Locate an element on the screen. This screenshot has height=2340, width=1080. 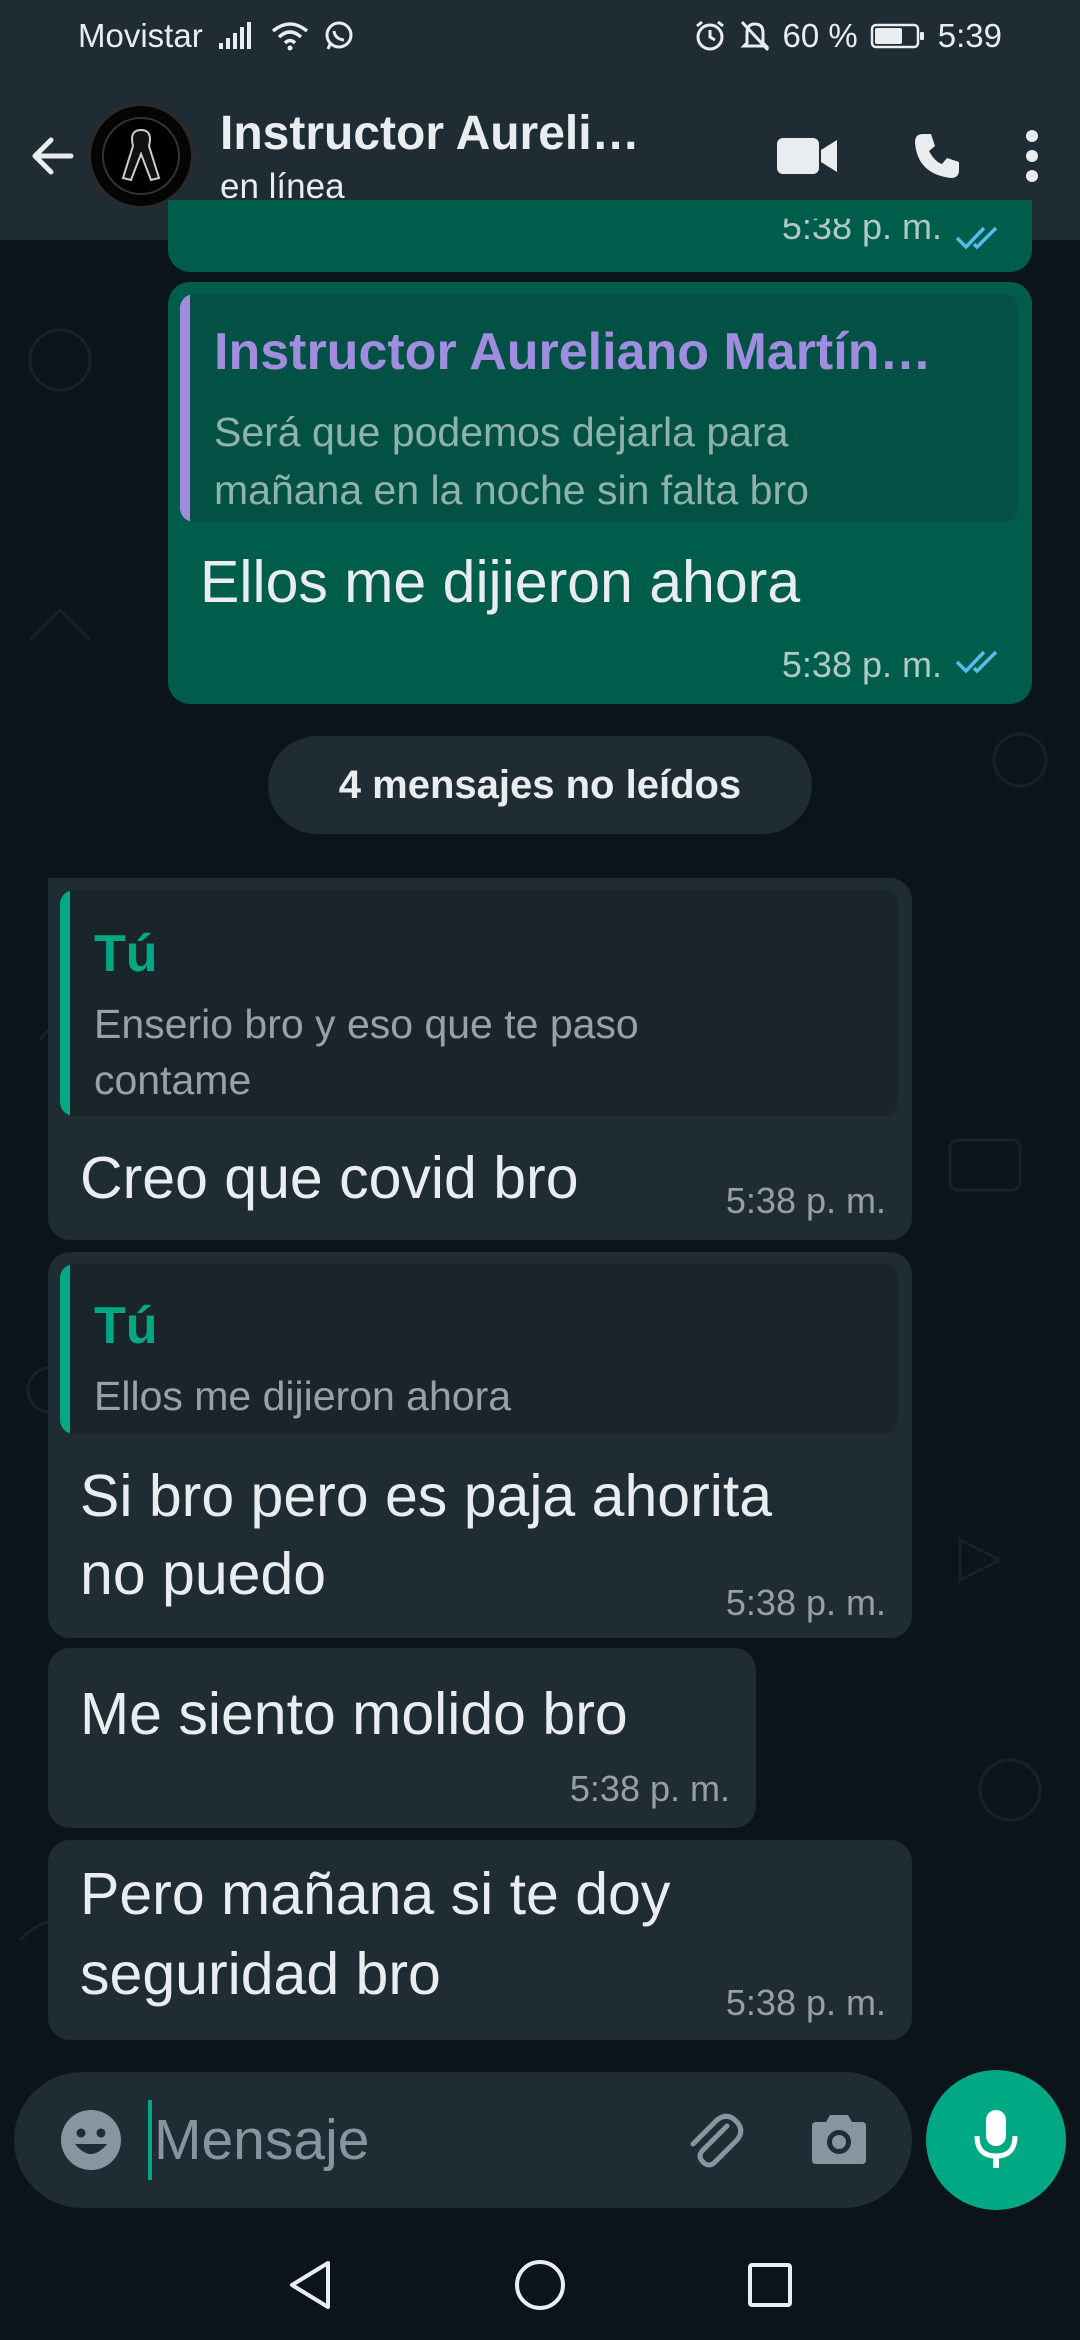
contact-info: Instructor Aureli… en línea is located at coordinates (440, 156).